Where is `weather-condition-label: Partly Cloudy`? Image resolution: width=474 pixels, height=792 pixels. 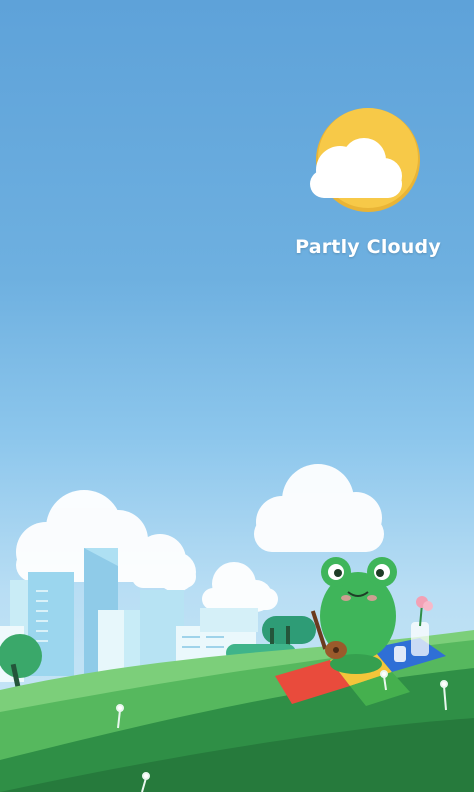 weather-condition-label: Partly Cloudy is located at coordinates (368, 247).